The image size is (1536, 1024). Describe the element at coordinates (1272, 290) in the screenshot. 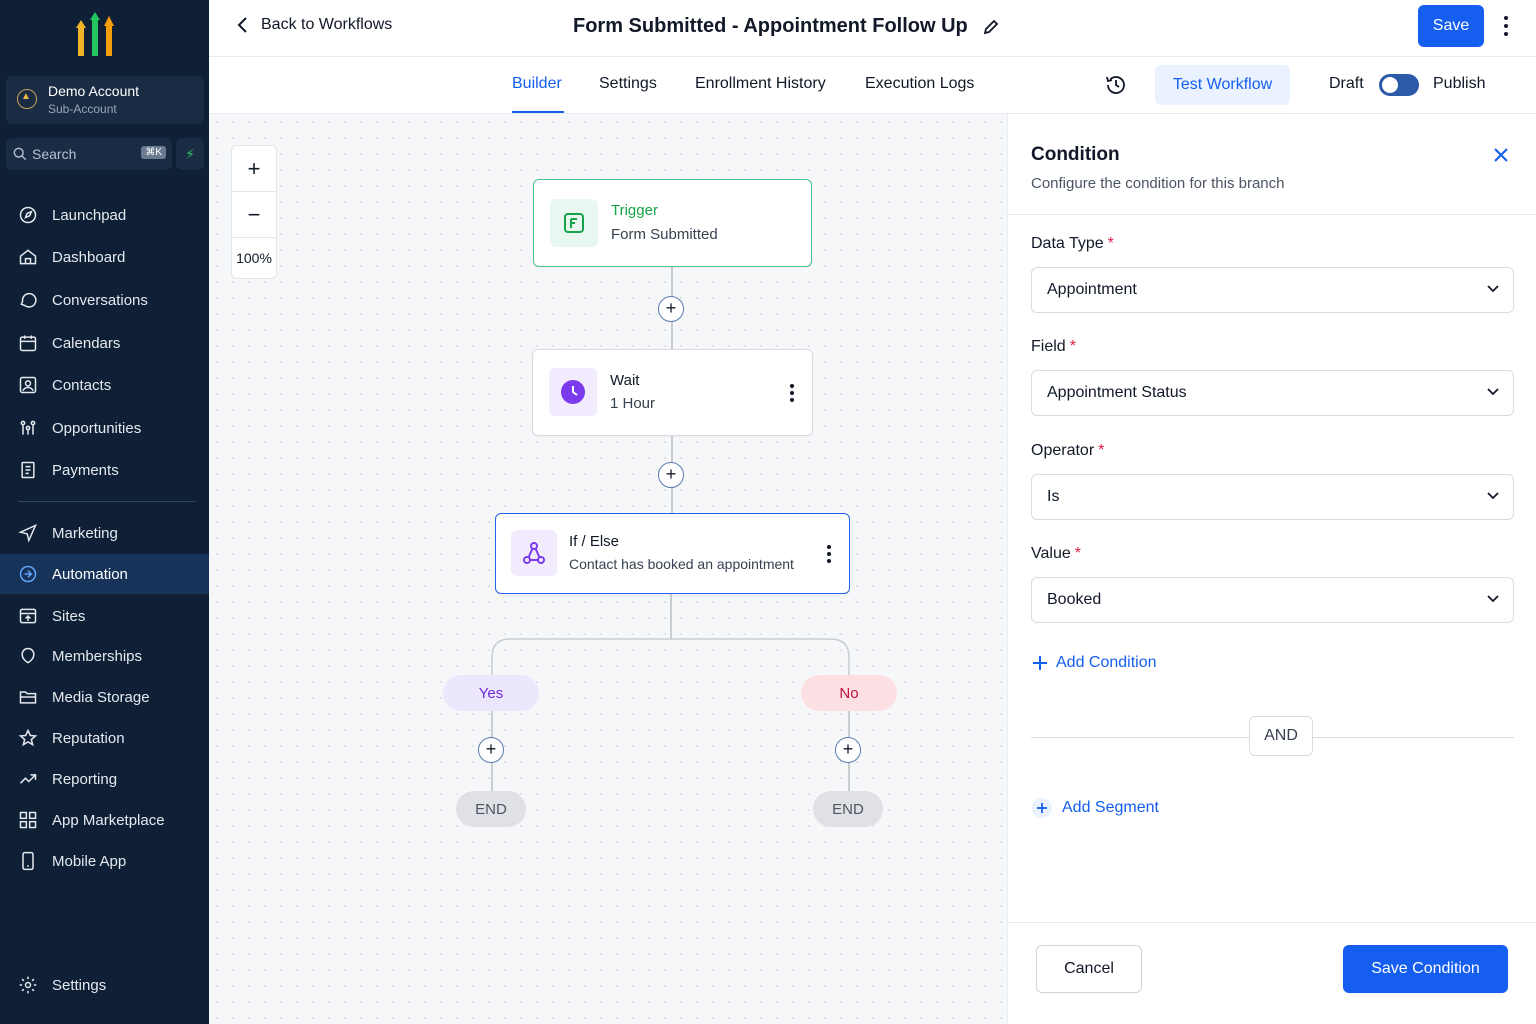

I see `data-type-select: Appointment` at that location.